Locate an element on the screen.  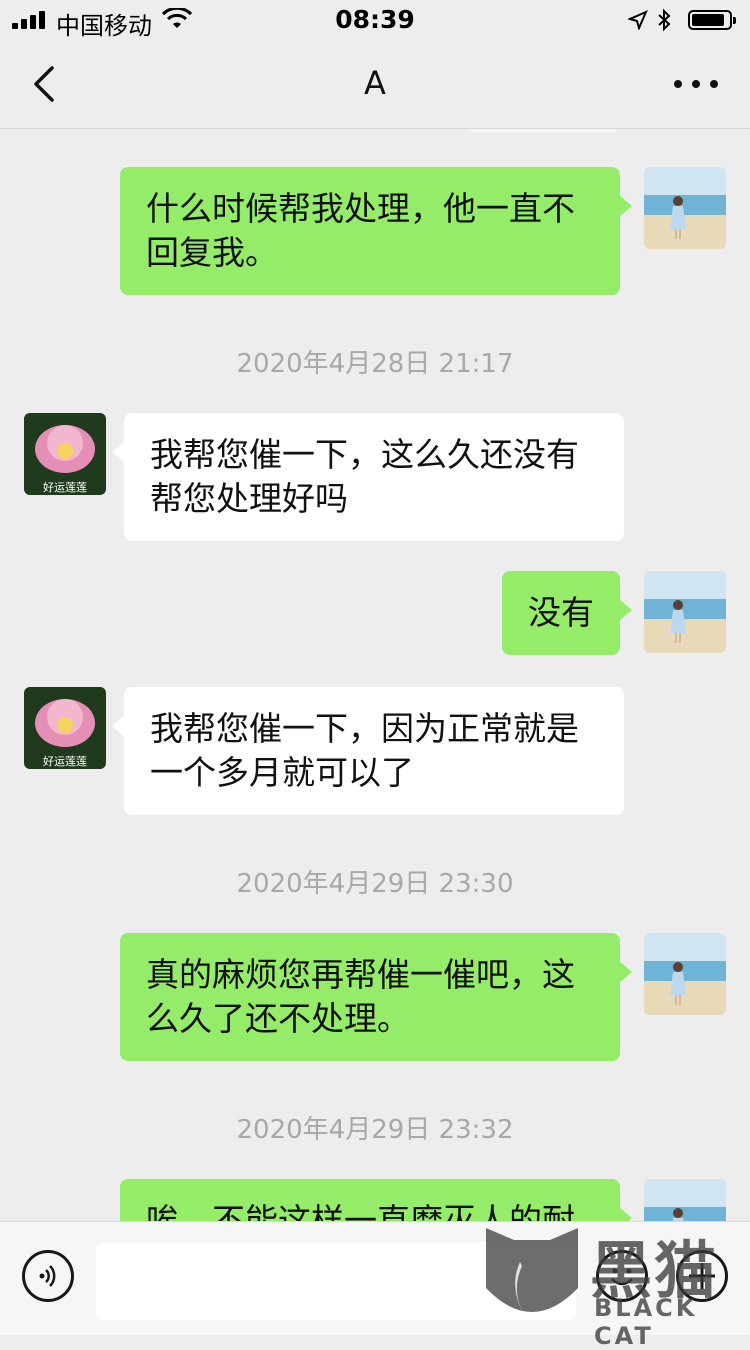
message-text-line: 我帮您催一下，因为正常就是 is located at coordinates (364, 728).